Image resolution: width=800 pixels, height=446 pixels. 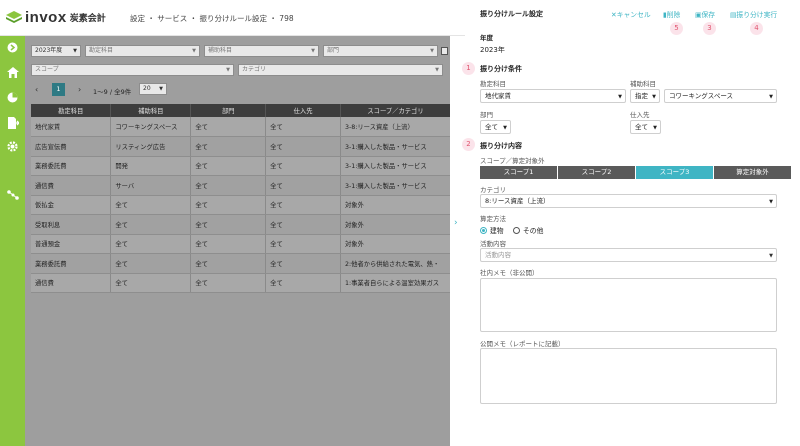 What do you see at coordinates (58, 89) in the screenshot?
I see `page-1-button: 1` at bounding box center [58, 89].